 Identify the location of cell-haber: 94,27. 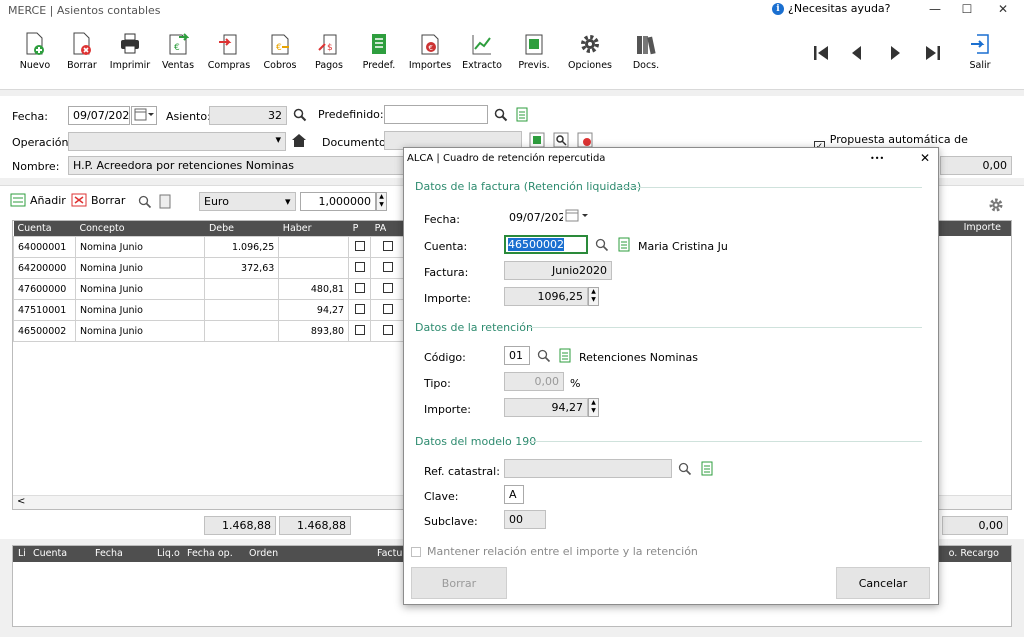
(314, 310).